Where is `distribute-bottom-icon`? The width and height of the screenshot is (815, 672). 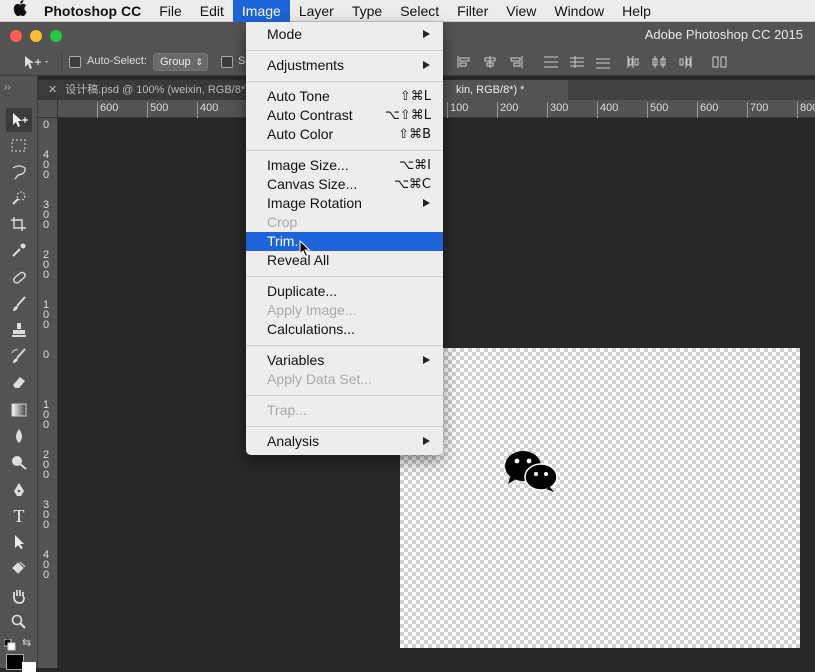
distribute-bottom-icon is located at coordinates (603, 62).